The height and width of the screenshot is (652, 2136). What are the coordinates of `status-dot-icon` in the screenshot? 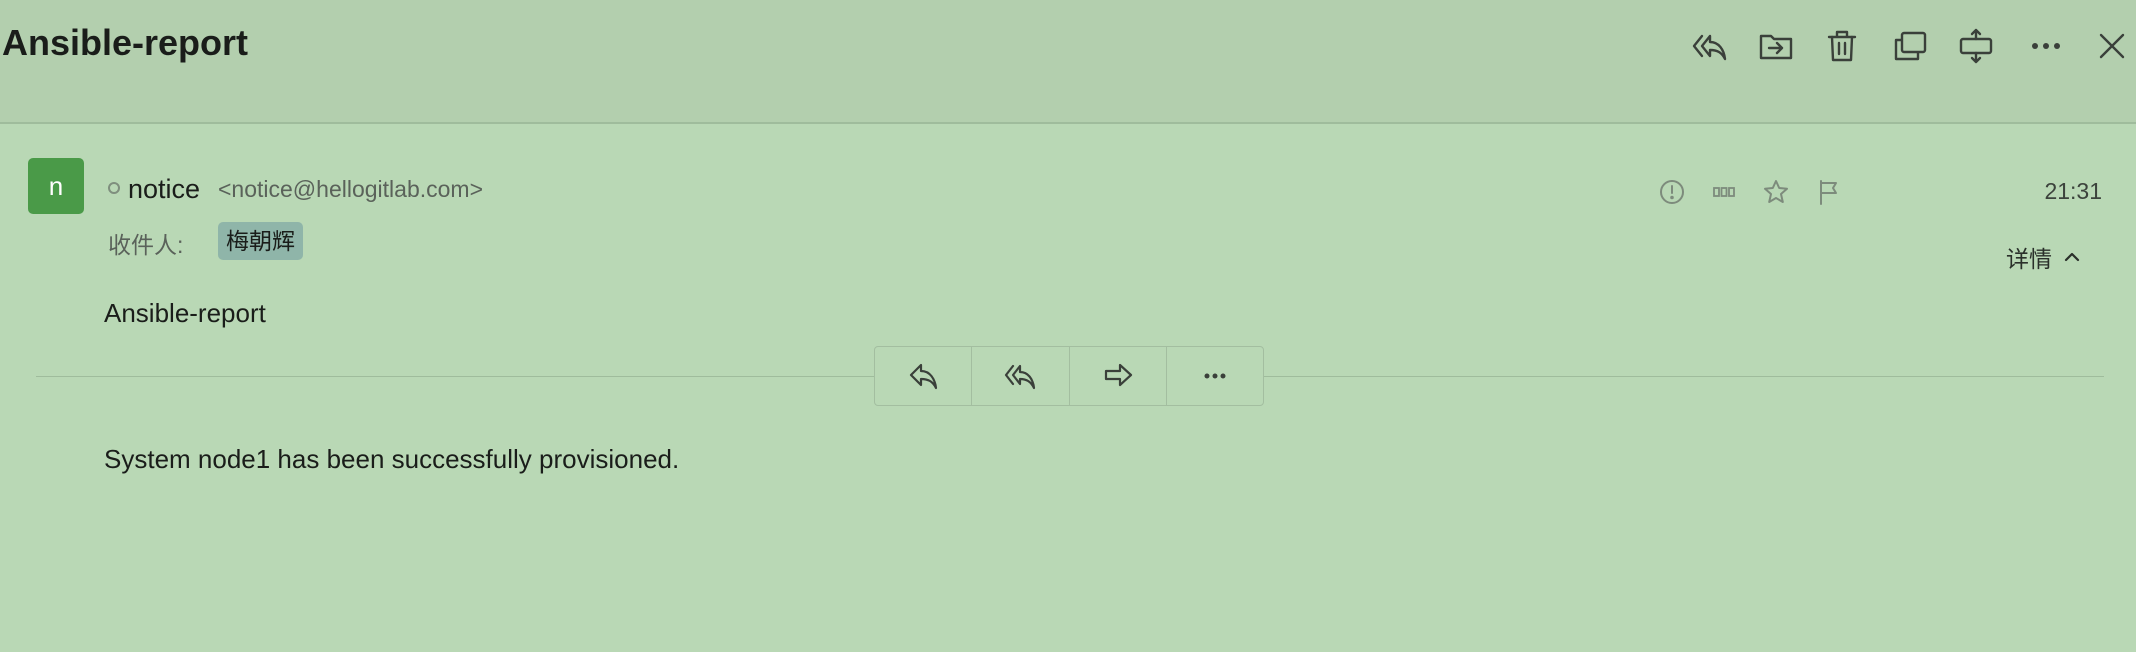 It's located at (114, 188).